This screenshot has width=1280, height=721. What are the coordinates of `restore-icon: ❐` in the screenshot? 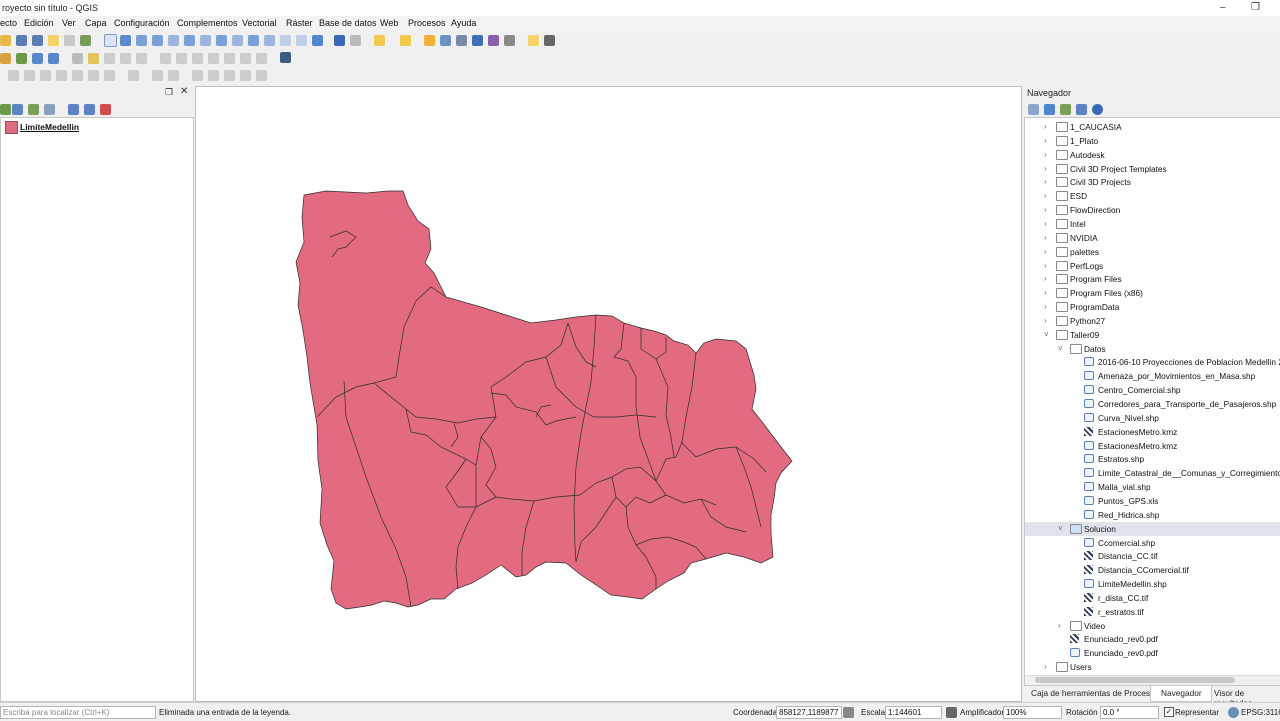 It's located at (1255, 7).